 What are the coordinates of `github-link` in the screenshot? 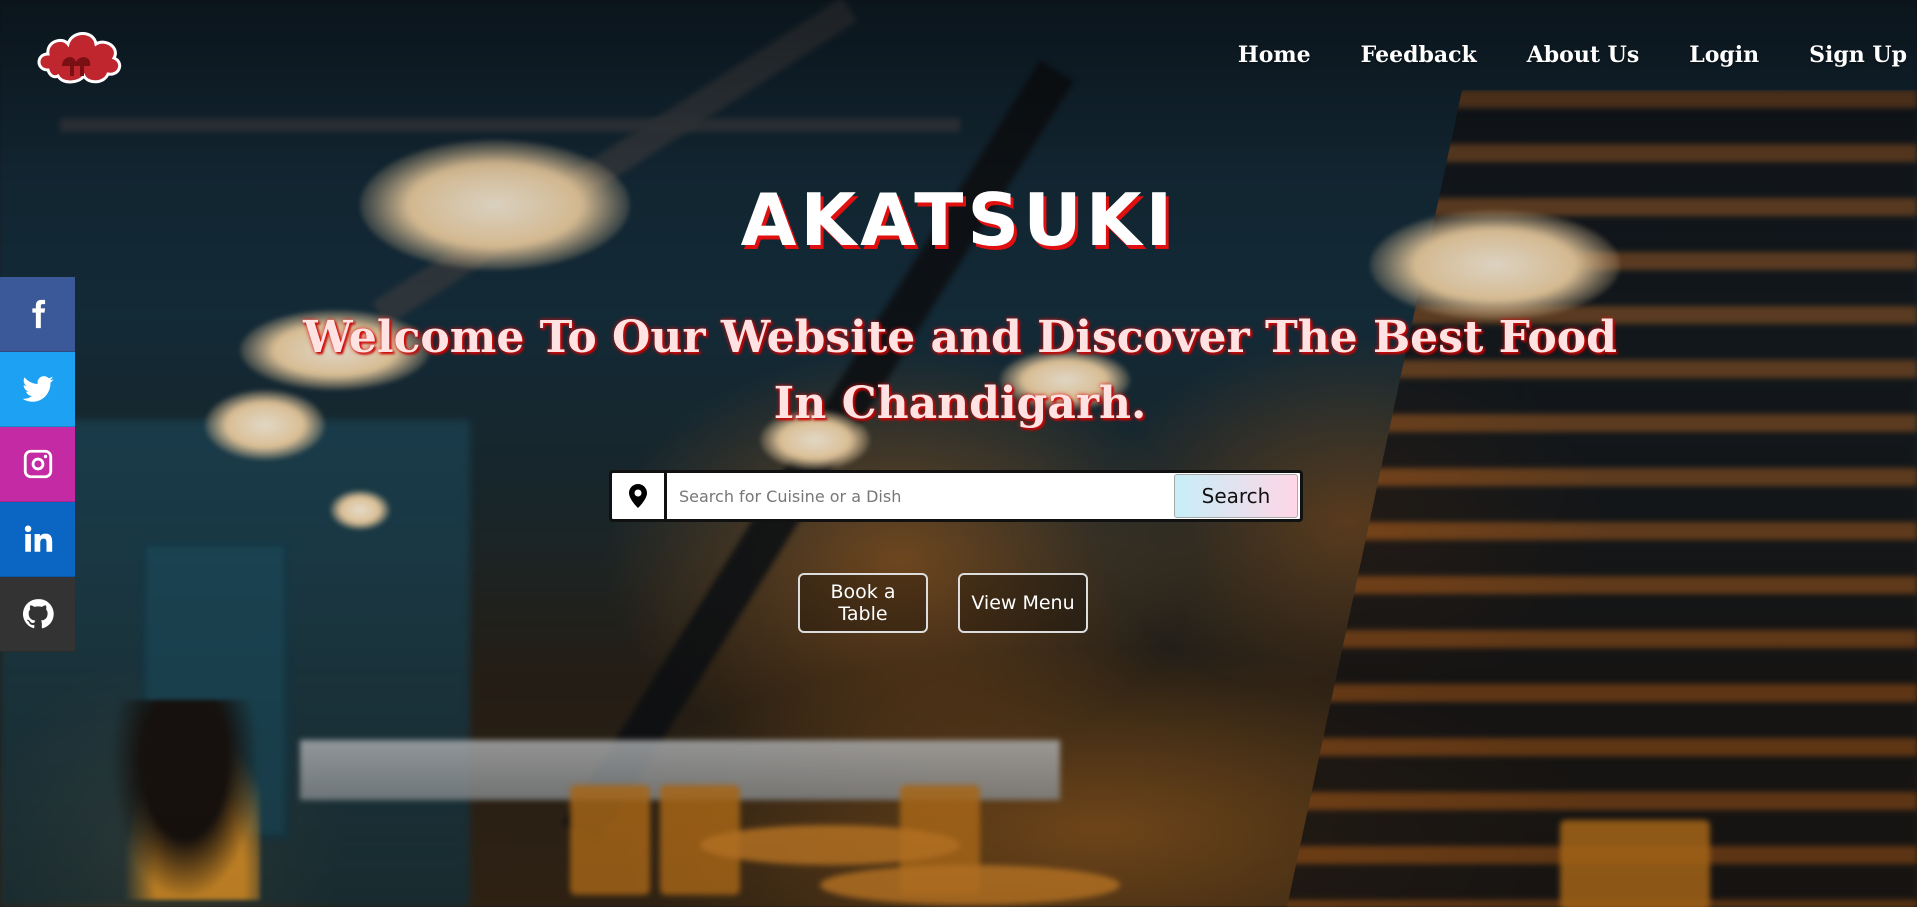 It's located at (37, 614).